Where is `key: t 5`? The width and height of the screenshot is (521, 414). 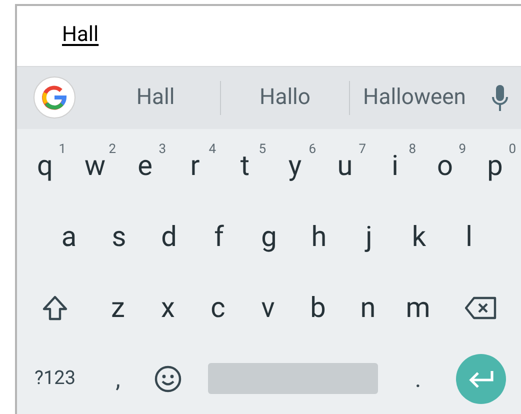
key: t 5 is located at coordinates (245, 165).